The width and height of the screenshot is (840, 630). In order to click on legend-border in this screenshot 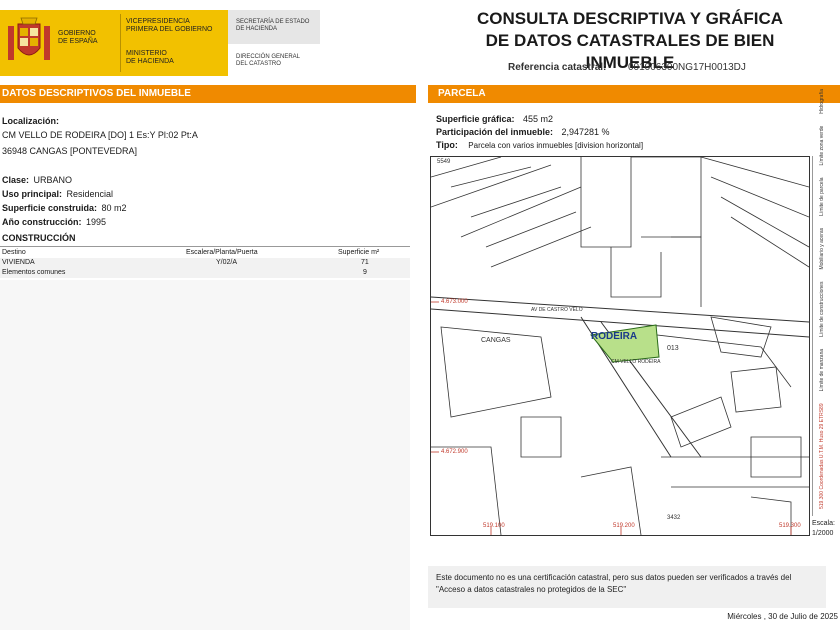, I will do `click(826, 336)`.